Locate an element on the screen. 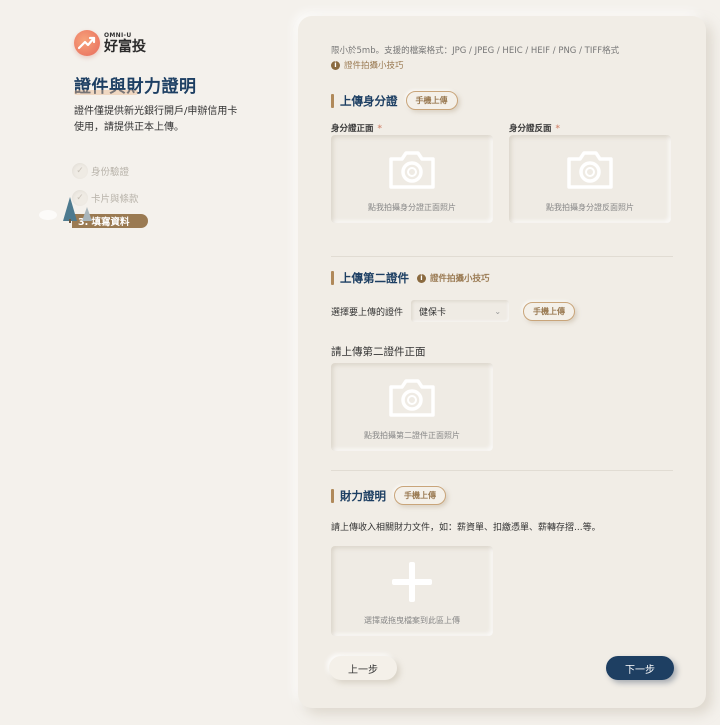 The width and height of the screenshot is (720, 725). check-icon: ✓ is located at coordinates (80, 171).